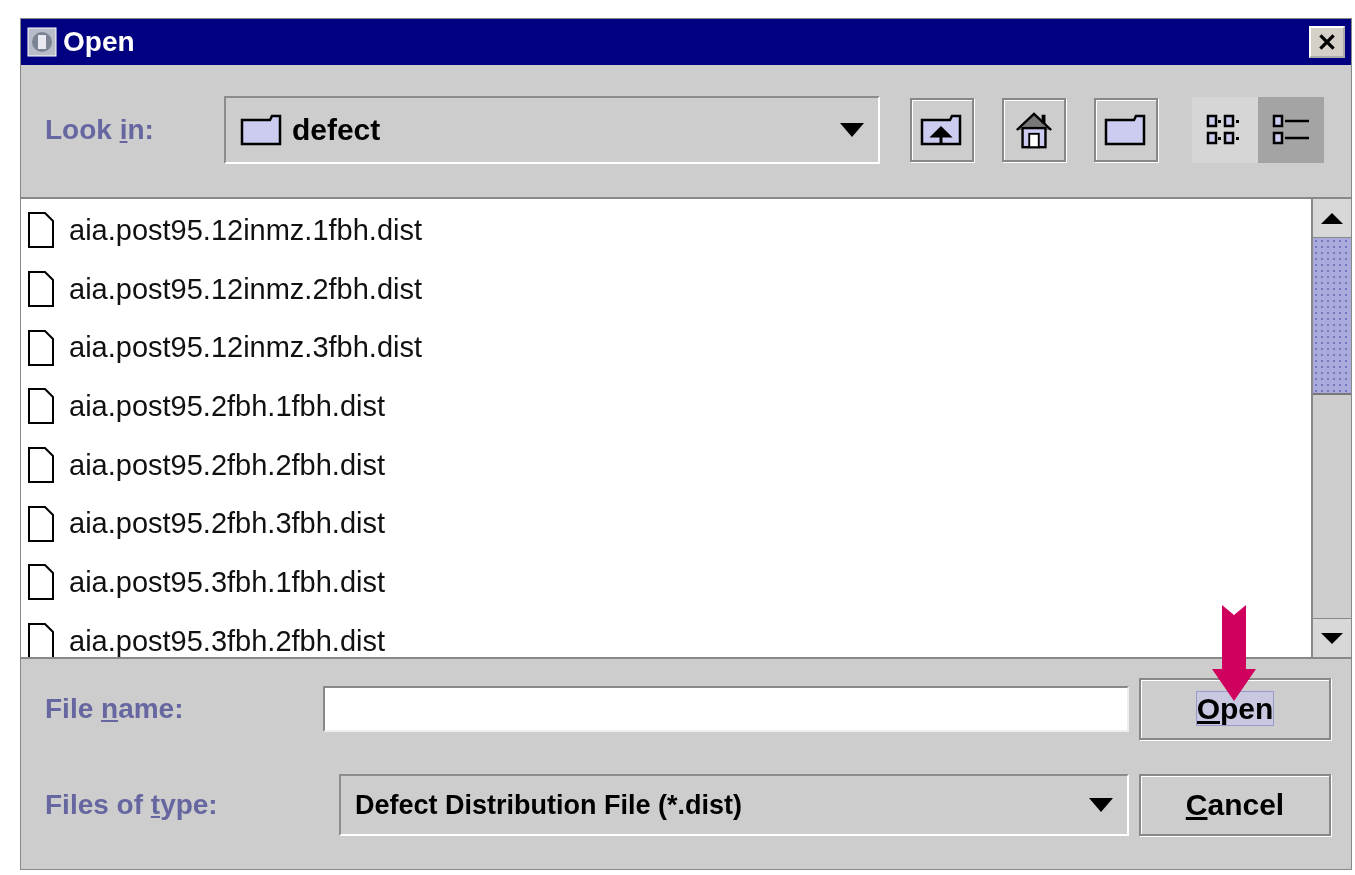 Image resolution: width=1355 pixels, height=875 pixels. I want to click on close-button, so click(1327, 42).